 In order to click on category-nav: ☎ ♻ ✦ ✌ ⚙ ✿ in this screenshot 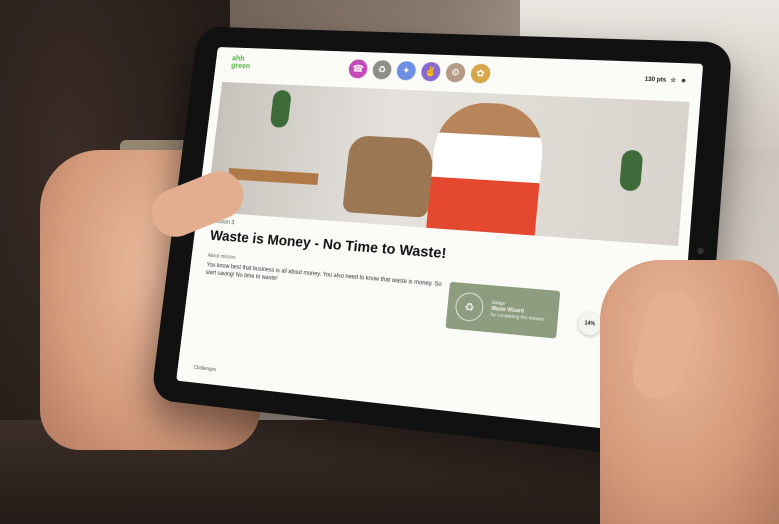, I will do `click(419, 71)`.